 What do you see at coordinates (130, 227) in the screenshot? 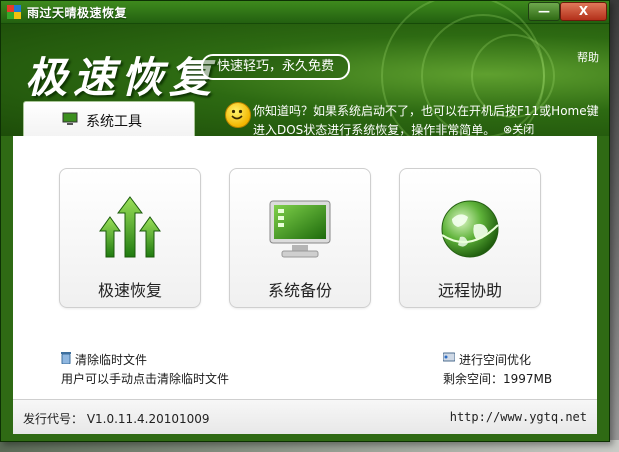
I see `green-arrows-up-icon` at bounding box center [130, 227].